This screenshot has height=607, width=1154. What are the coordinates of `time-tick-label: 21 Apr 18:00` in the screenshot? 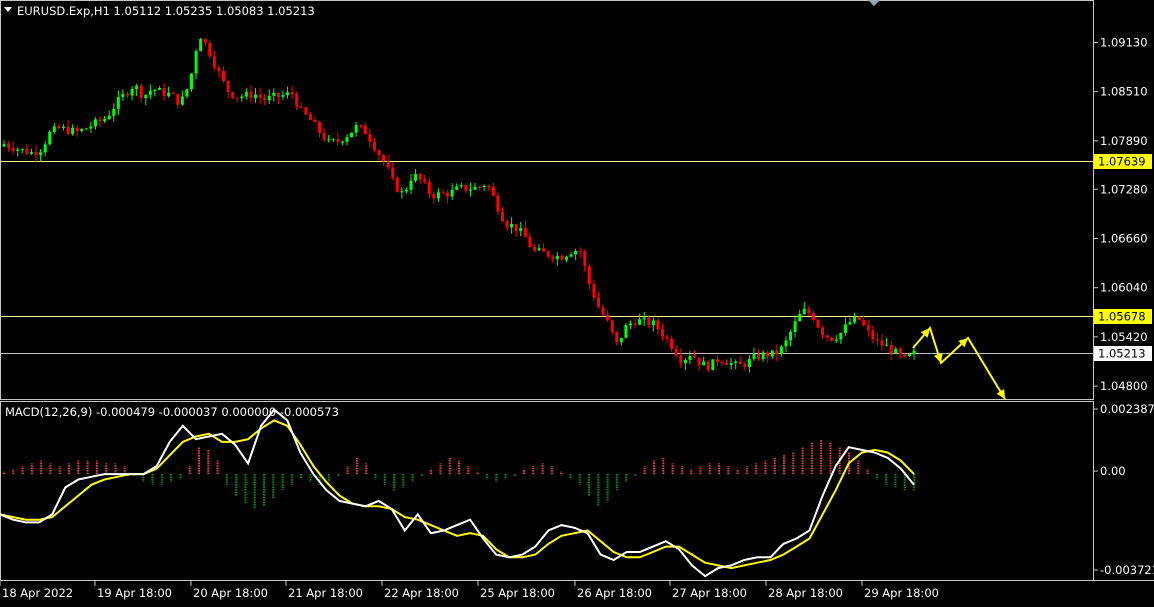 It's located at (325, 593).